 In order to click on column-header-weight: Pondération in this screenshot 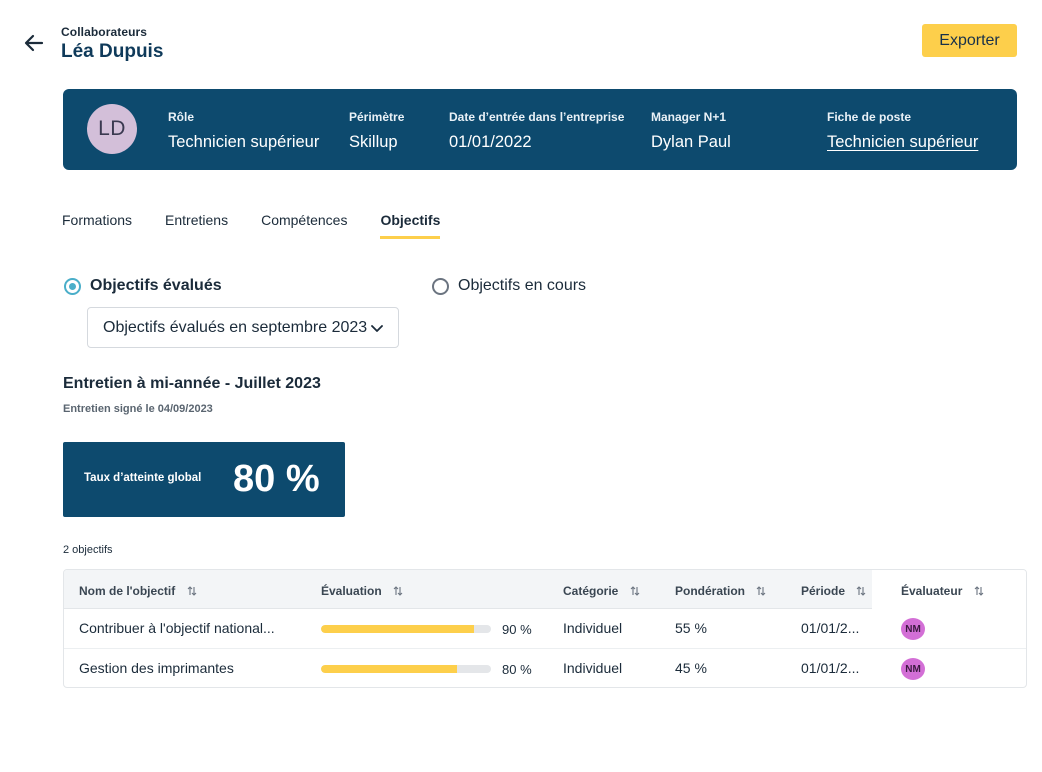, I will do `click(720, 592)`.